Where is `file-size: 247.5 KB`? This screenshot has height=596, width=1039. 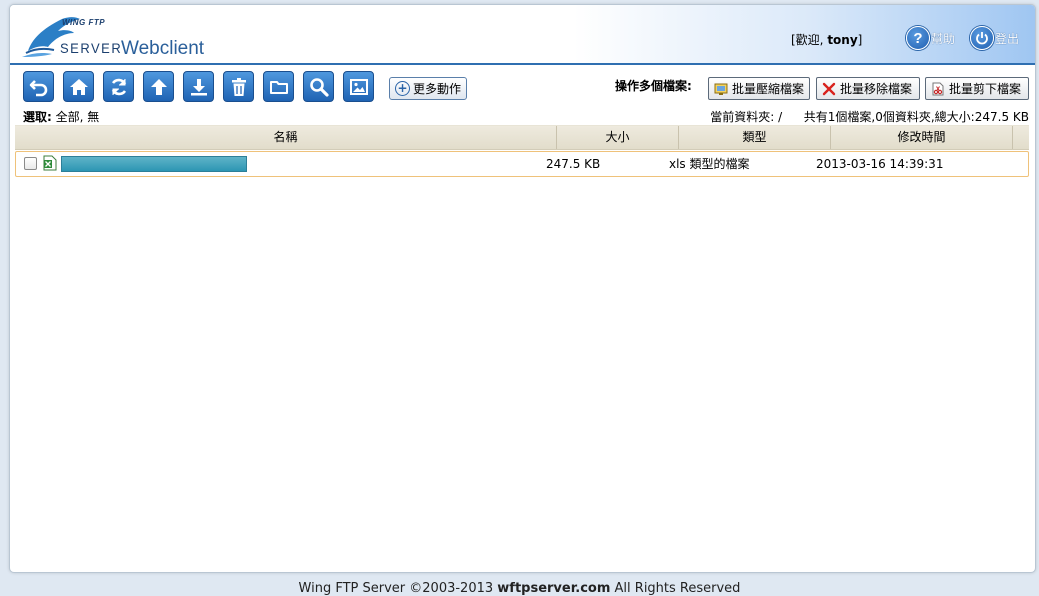 file-size: 247.5 KB is located at coordinates (573, 164).